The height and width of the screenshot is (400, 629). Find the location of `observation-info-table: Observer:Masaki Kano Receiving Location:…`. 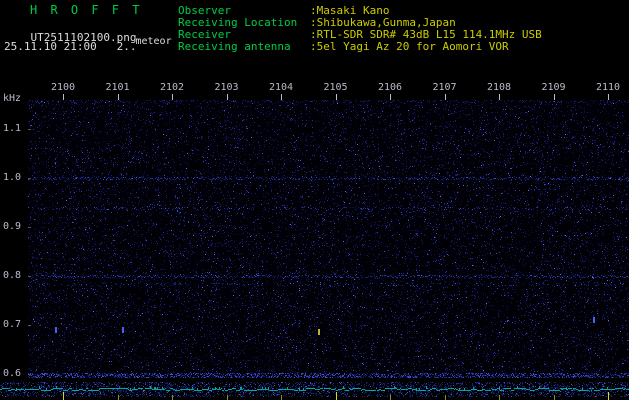

observation-info-table: Observer:Masaki Kano Receiving Location:… is located at coordinates (360, 29).